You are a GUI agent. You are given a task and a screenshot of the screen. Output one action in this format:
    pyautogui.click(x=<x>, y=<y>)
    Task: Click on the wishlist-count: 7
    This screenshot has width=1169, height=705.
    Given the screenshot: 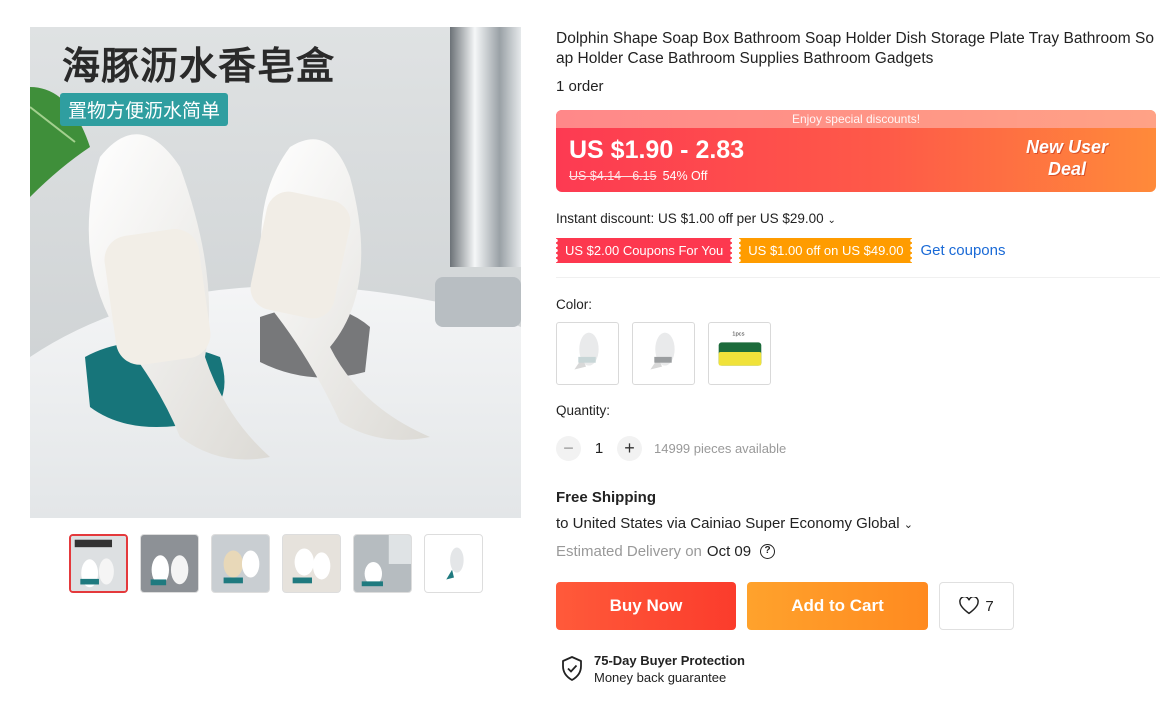 What is the action you would take?
    pyautogui.click(x=989, y=606)
    